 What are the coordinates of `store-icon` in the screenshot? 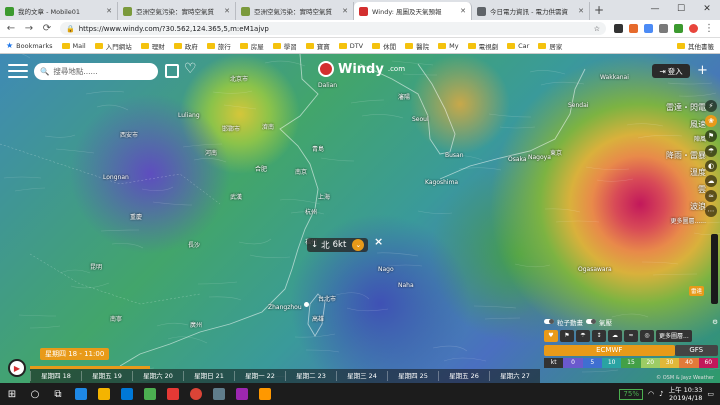 It's located at (127, 394).